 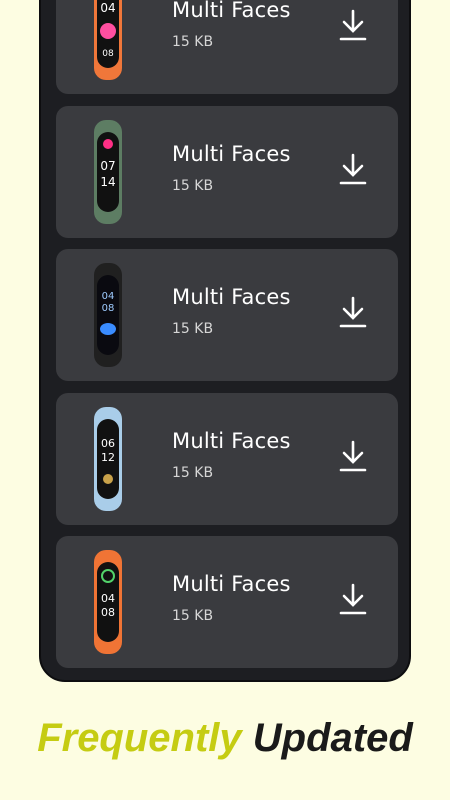 I want to click on tagline-word-1: Frequently, so click(x=139, y=738).